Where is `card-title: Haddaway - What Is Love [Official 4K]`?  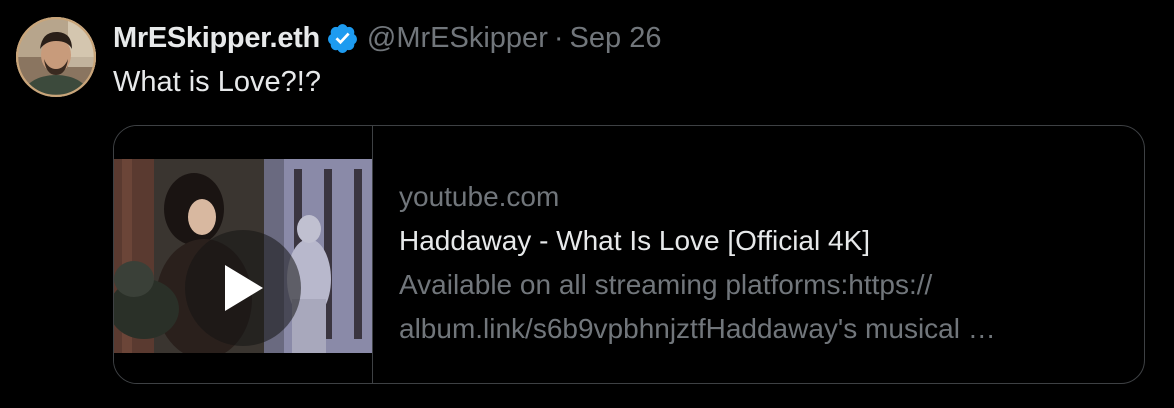 card-title: Haddaway - What Is Love [Official 4K] is located at coordinates (771, 241).